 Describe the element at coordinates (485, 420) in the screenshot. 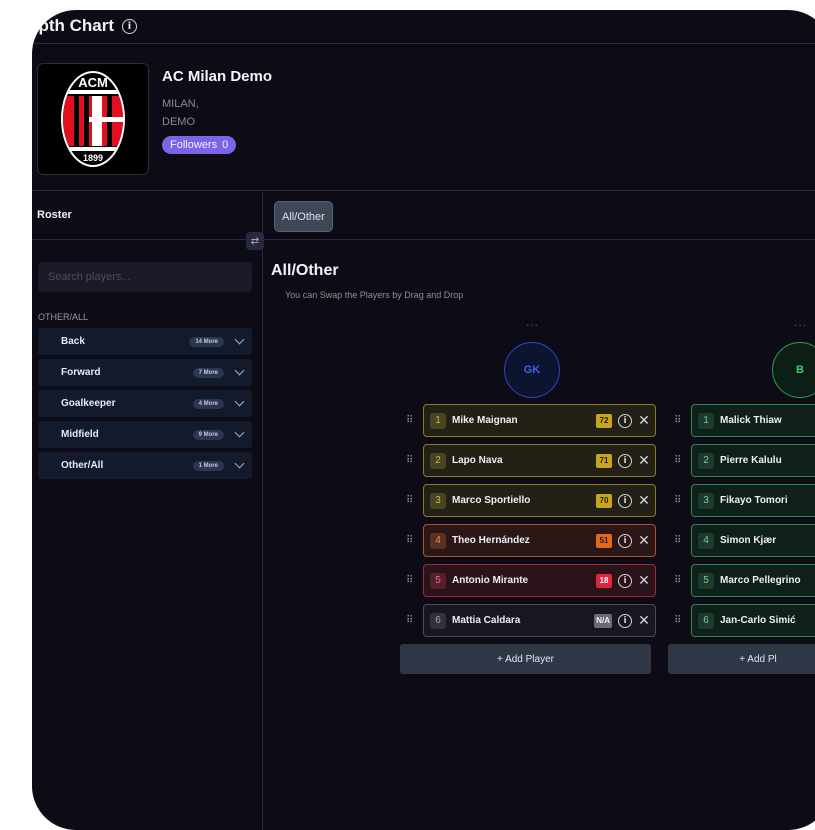

I see `player-name: Mike Maignan` at that location.